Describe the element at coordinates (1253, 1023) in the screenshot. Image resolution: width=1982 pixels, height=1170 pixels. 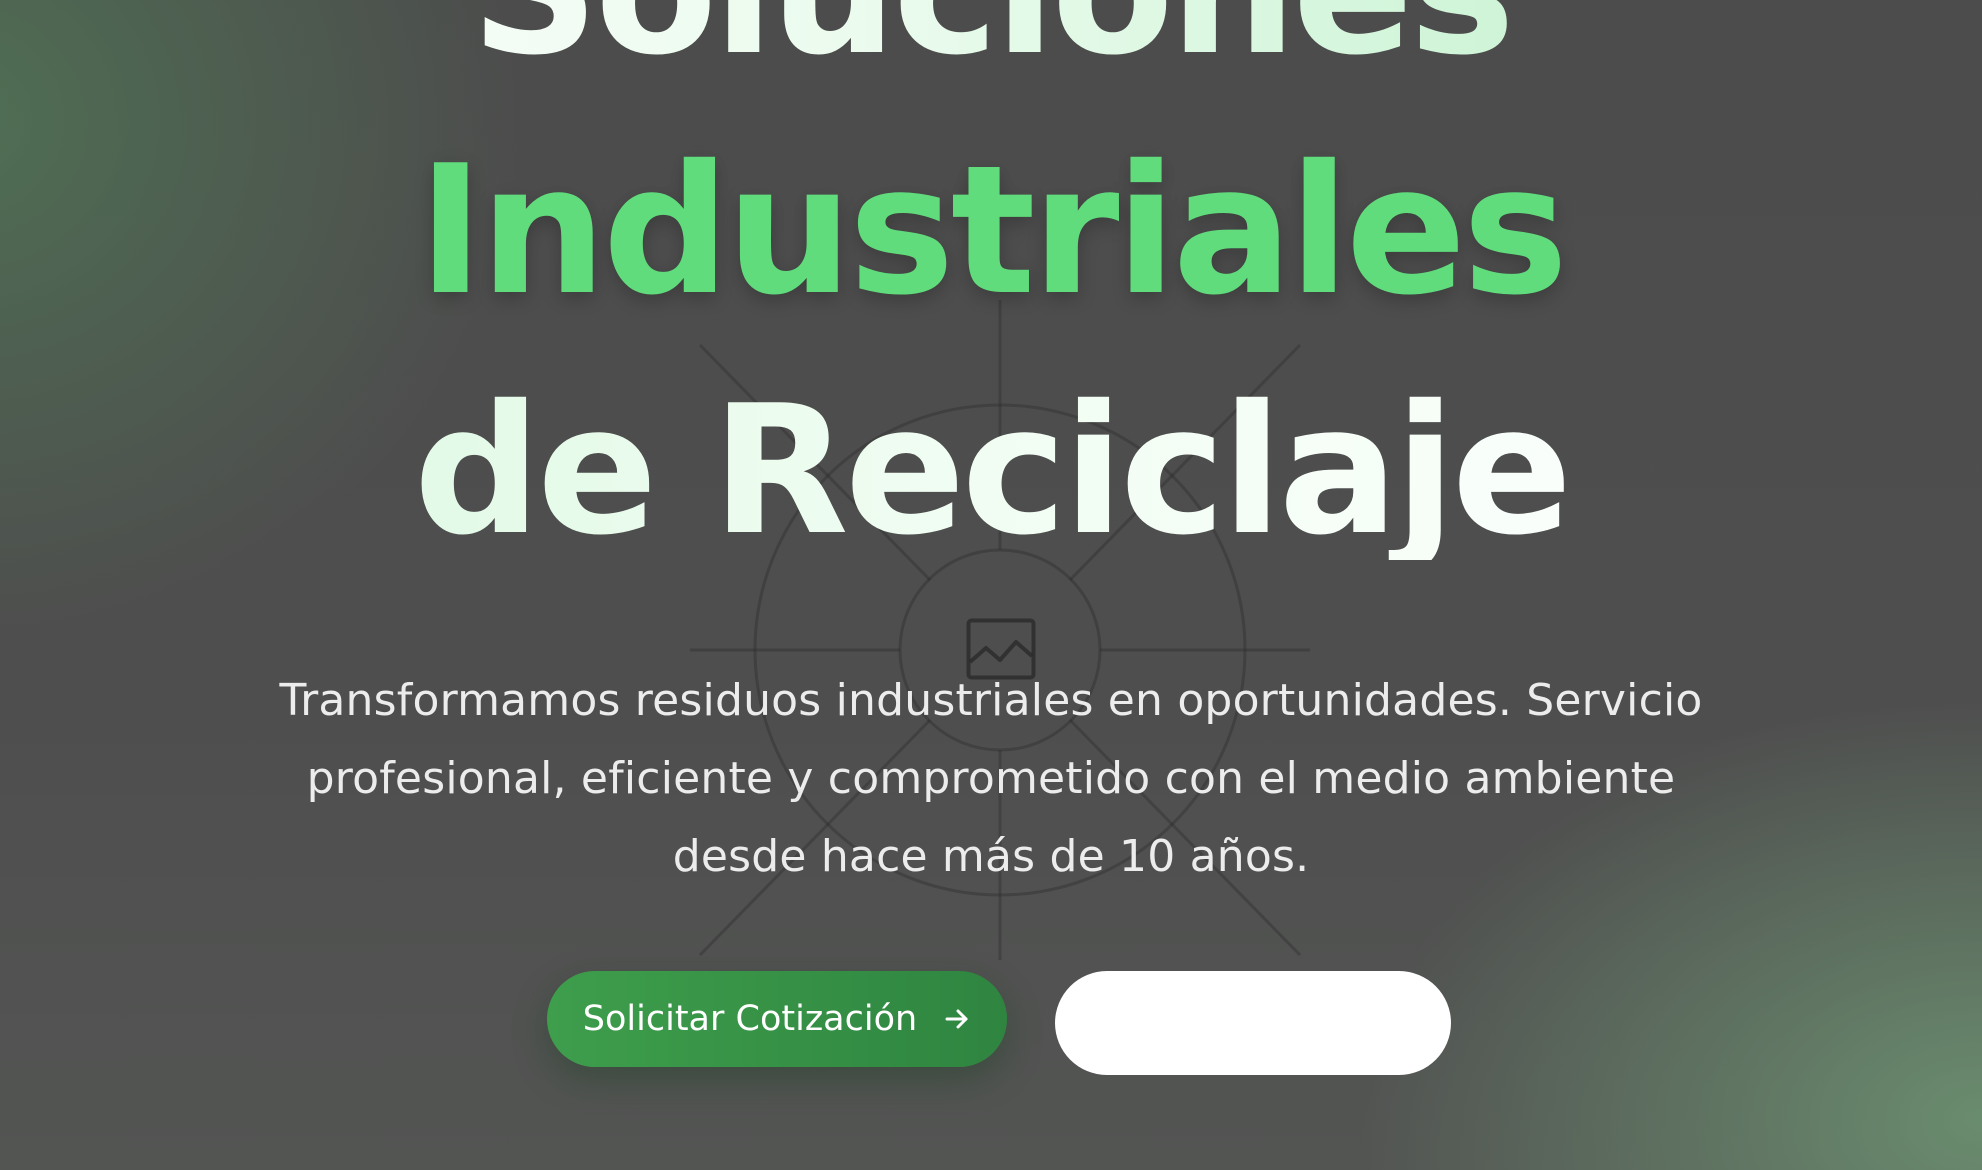
I see `secondary-cta-button` at that location.